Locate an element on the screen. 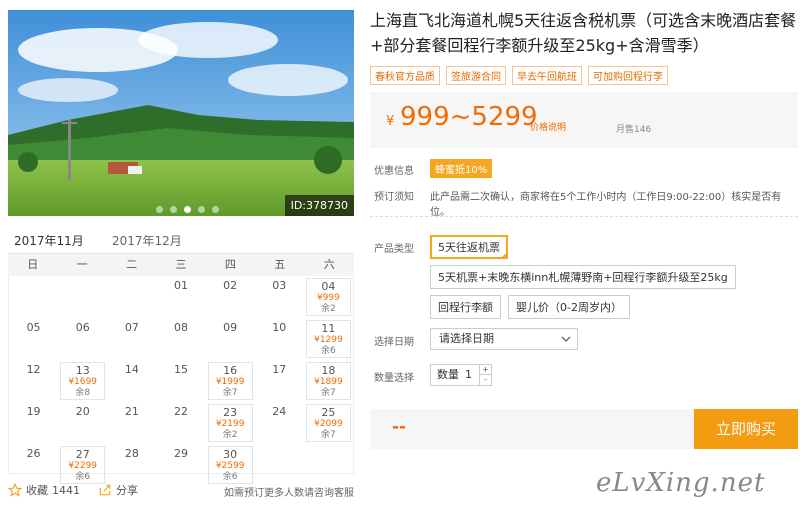 Image resolution: width=800 pixels, height=519 pixels. calendar-day-available: 11 ¥1299 余6 is located at coordinates (328, 339).